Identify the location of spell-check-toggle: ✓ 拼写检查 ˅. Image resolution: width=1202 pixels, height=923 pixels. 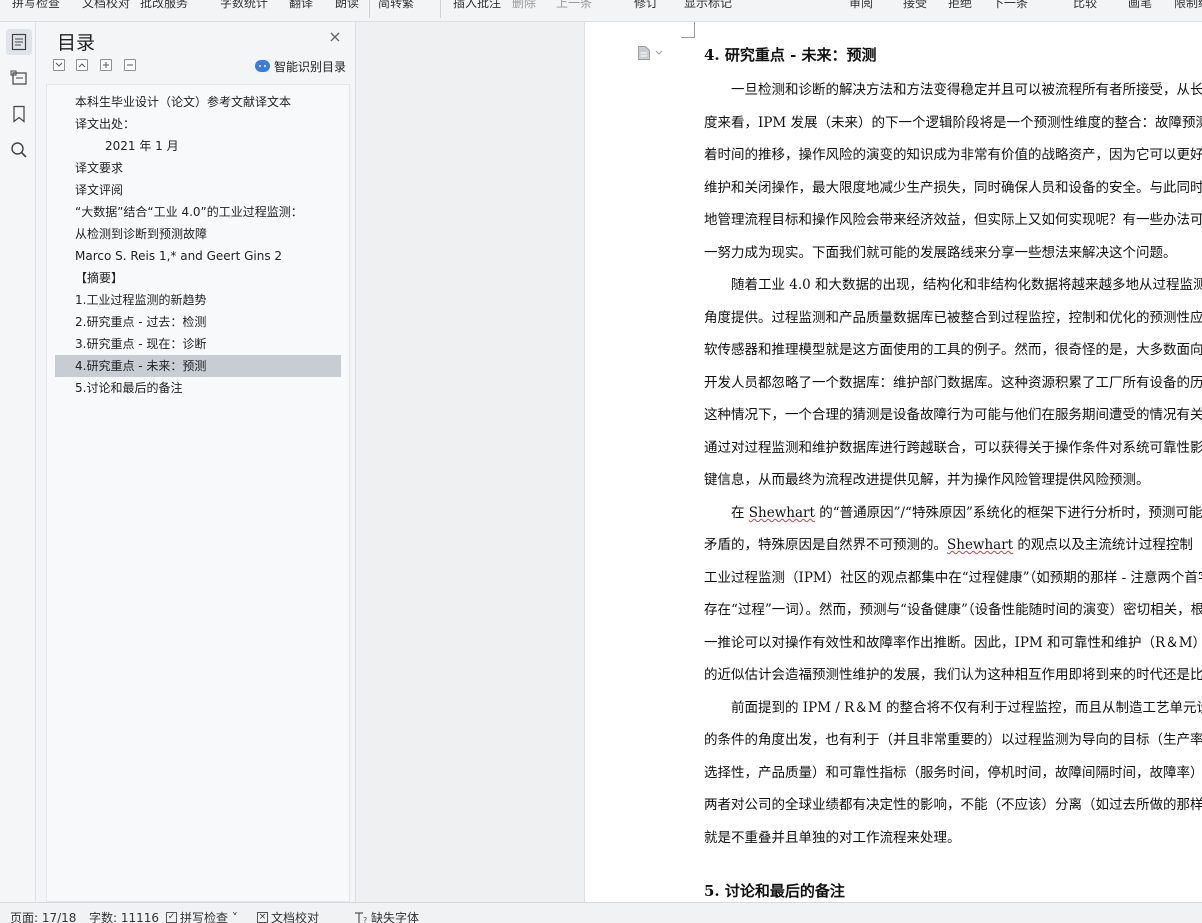
(202, 916).